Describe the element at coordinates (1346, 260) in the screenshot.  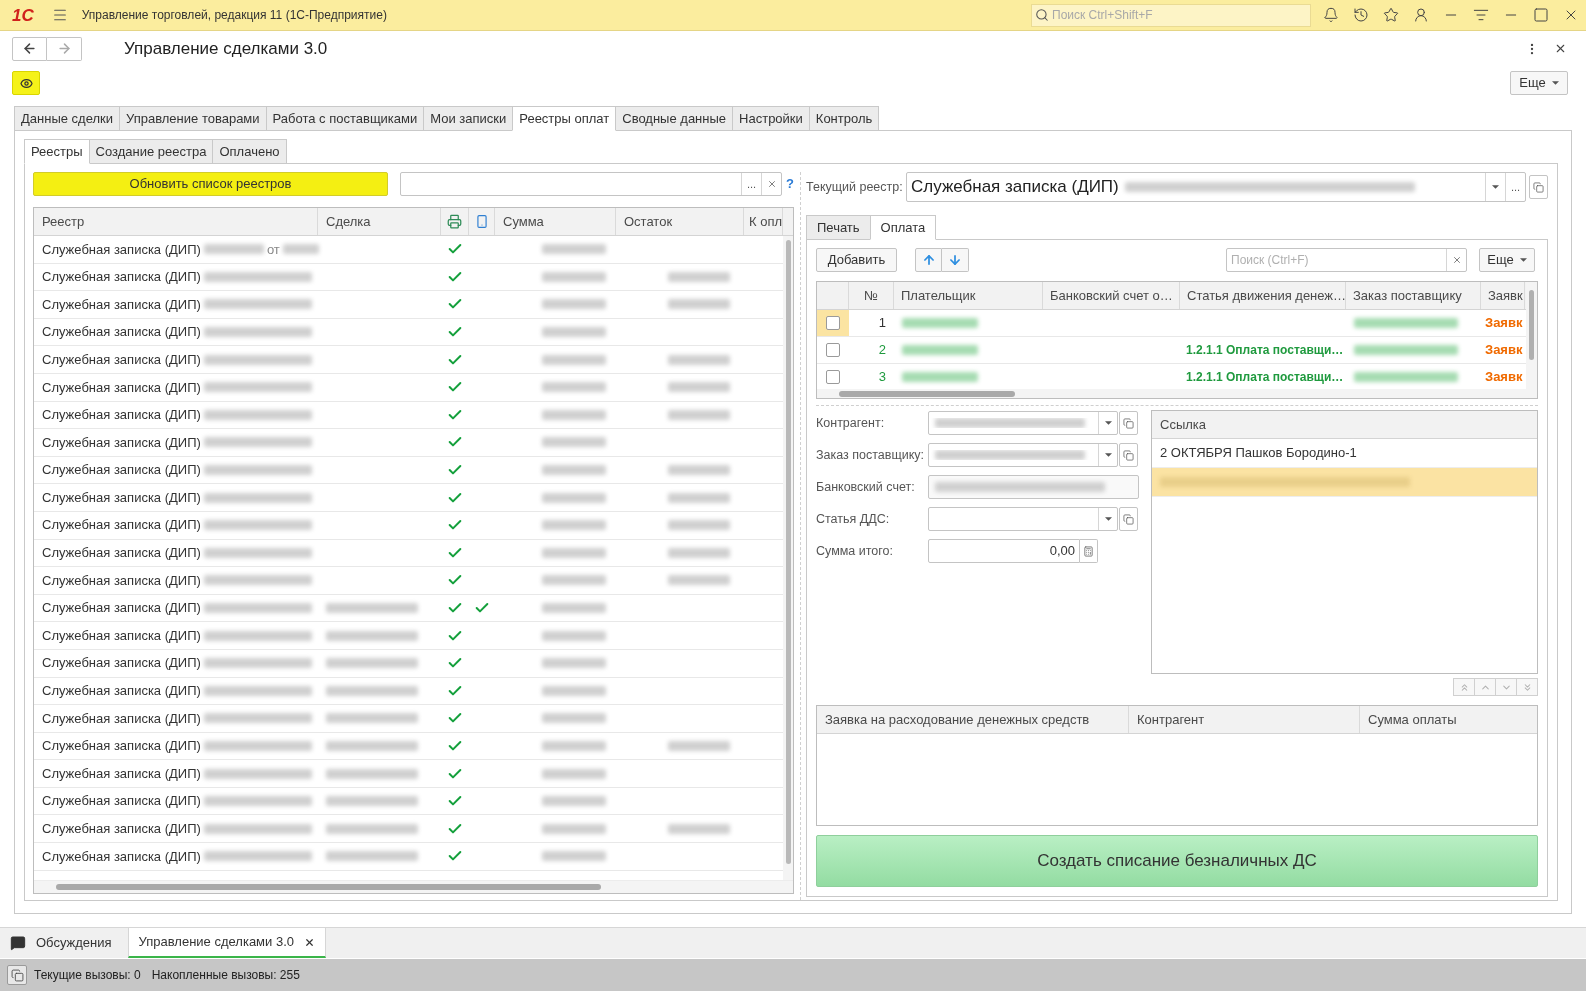
I see `search-field: Поиск (Ctrl+F)` at that location.